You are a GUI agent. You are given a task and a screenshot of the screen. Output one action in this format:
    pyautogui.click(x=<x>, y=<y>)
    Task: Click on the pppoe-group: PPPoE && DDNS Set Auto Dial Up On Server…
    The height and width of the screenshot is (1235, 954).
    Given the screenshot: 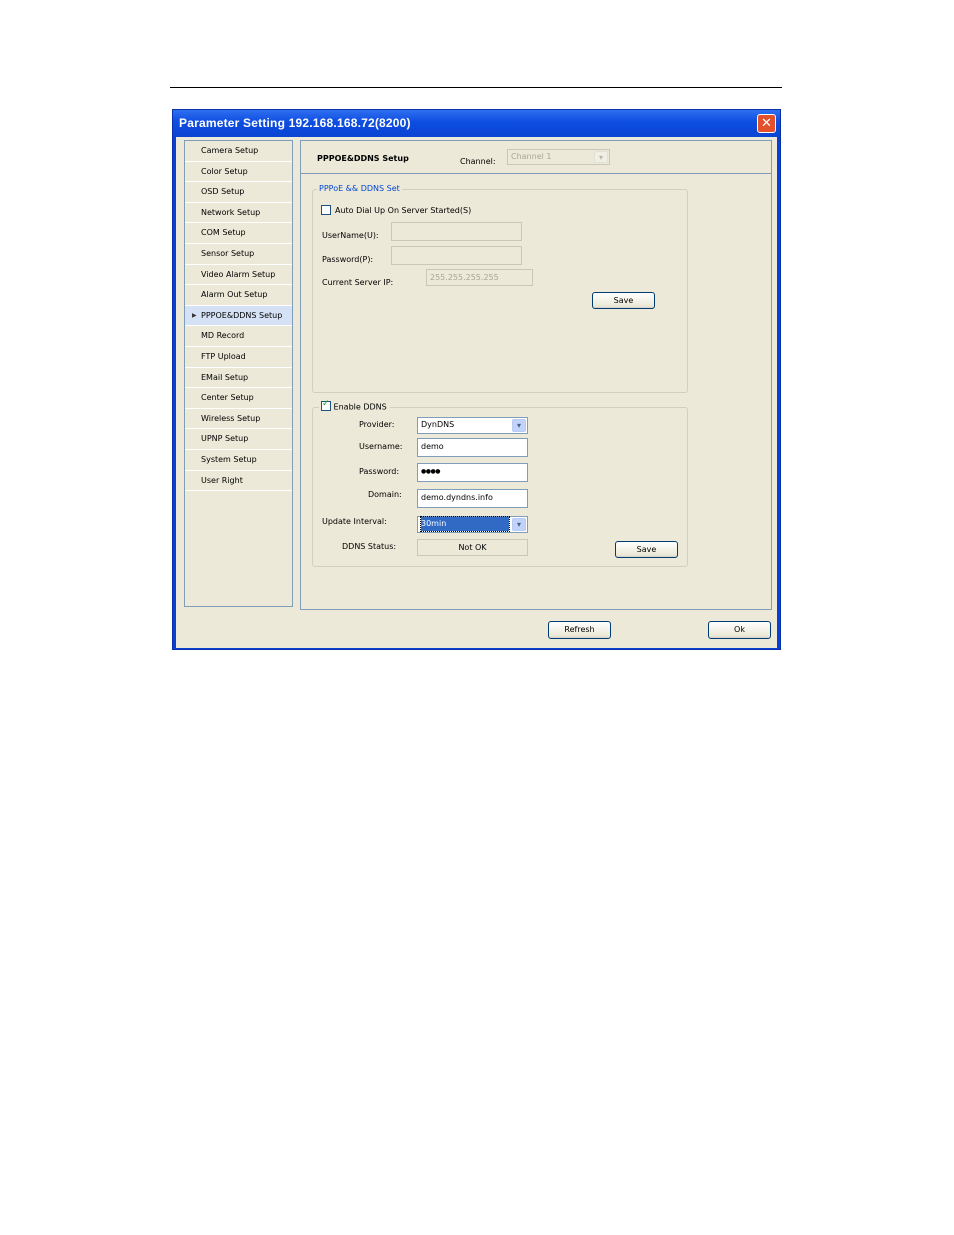 What is the action you would take?
    pyautogui.click(x=500, y=288)
    